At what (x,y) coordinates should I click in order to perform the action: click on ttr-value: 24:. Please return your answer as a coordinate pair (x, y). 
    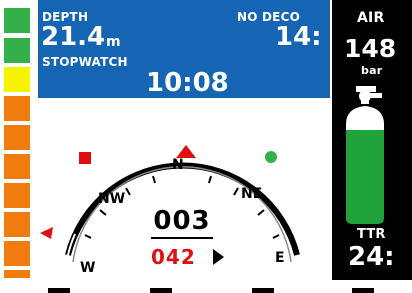
    Looking at the image, I should click on (371, 257).